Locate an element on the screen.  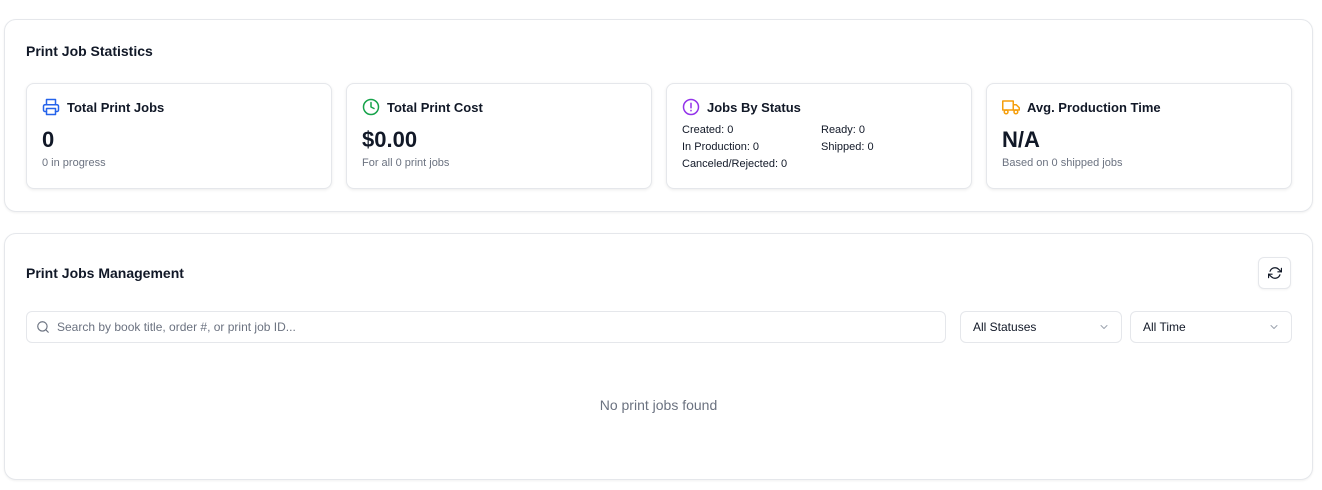
clock-icon is located at coordinates (371, 107).